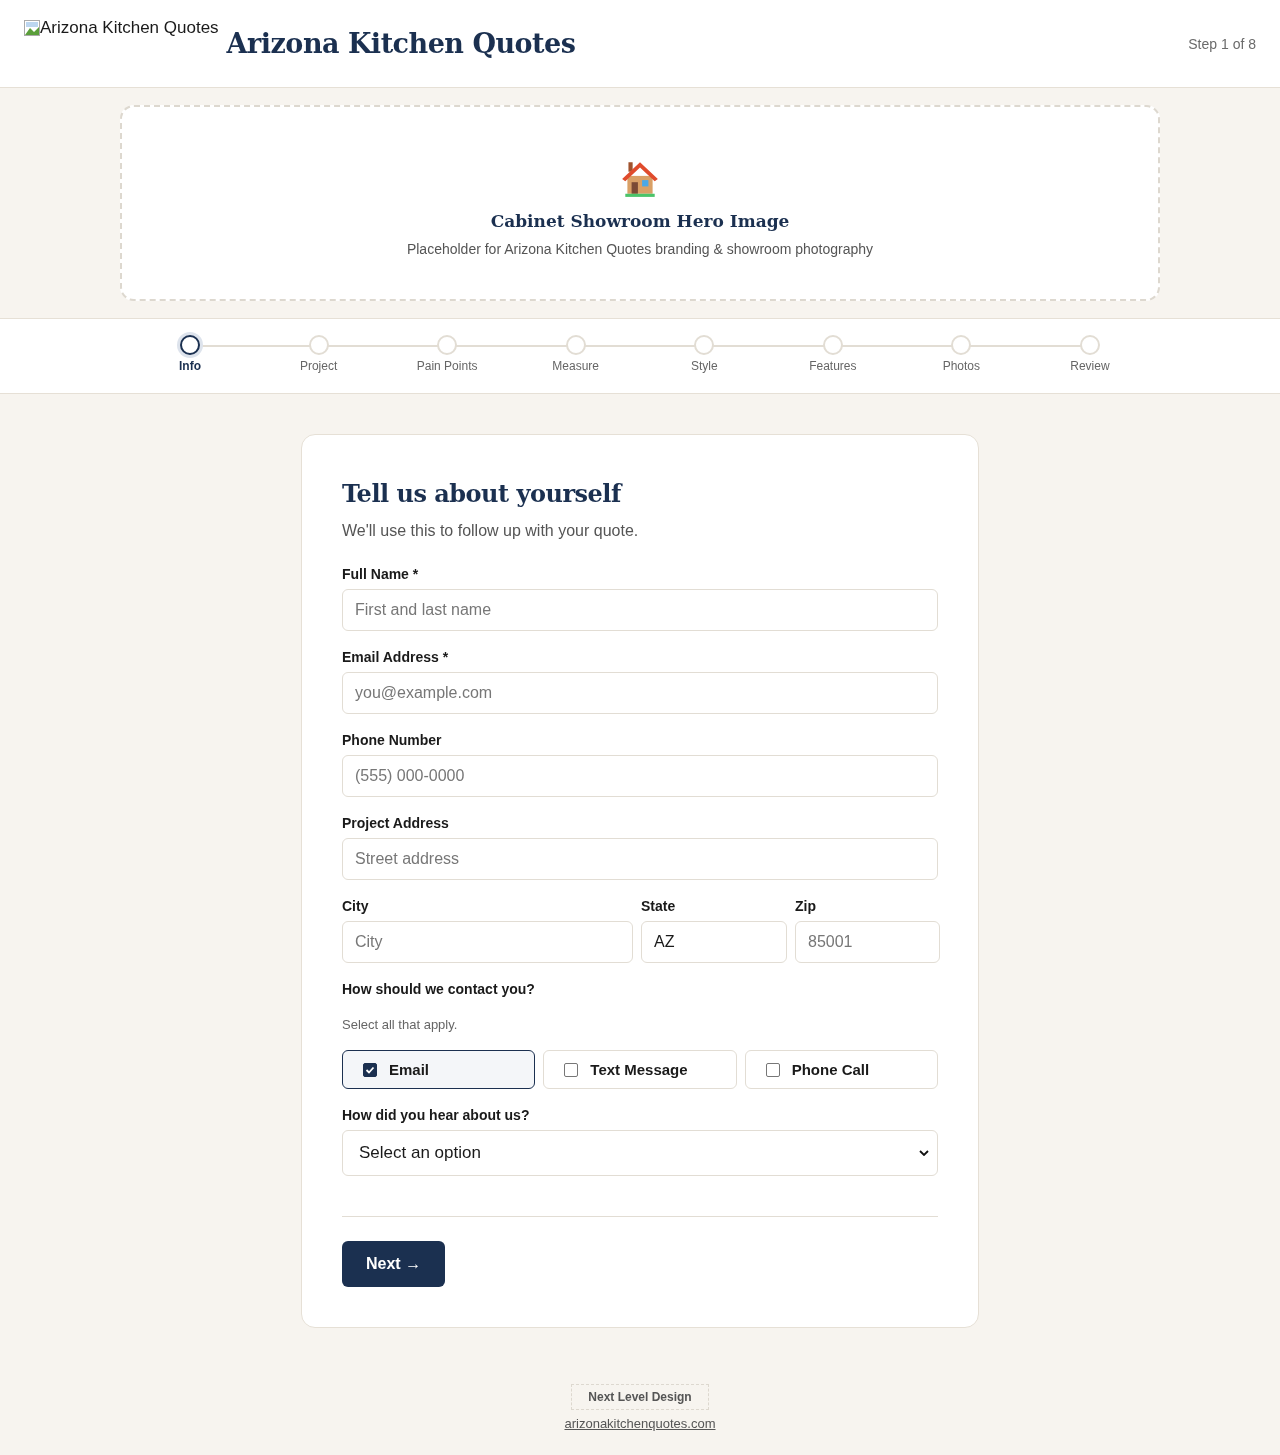 Image resolution: width=1280 pixels, height=1455 pixels. Describe the element at coordinates (924, 1153) in the screenshot. I see `chevron-icon` at that location.